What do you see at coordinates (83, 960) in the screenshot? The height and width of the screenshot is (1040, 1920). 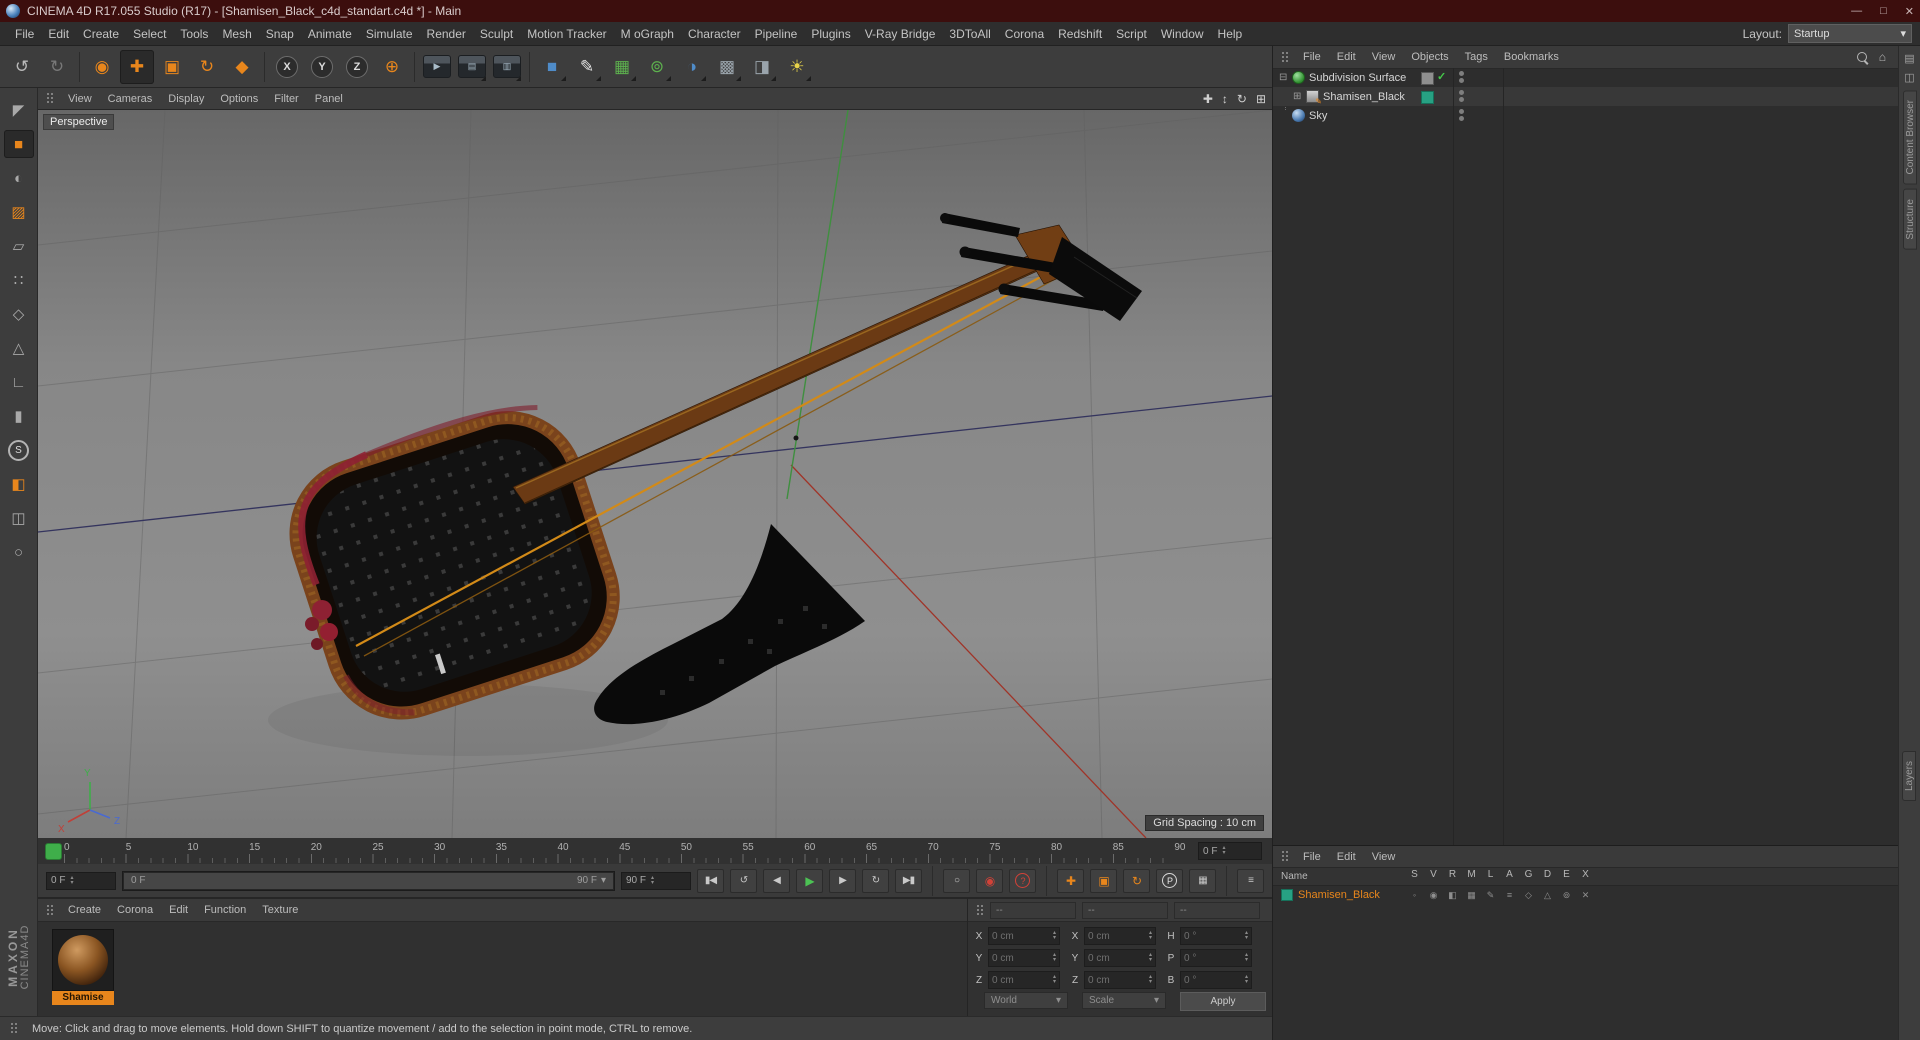 I see `material-thumbnail` at bounding box center [83, 960].